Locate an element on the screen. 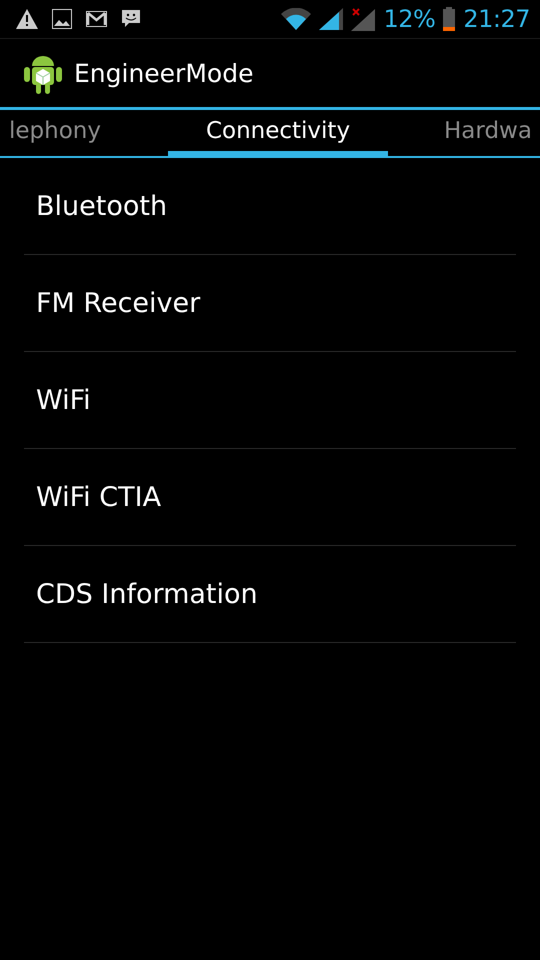 This screenshot has height=960, width=540. list-item: CDS Information is located at coordinates (270, 594).